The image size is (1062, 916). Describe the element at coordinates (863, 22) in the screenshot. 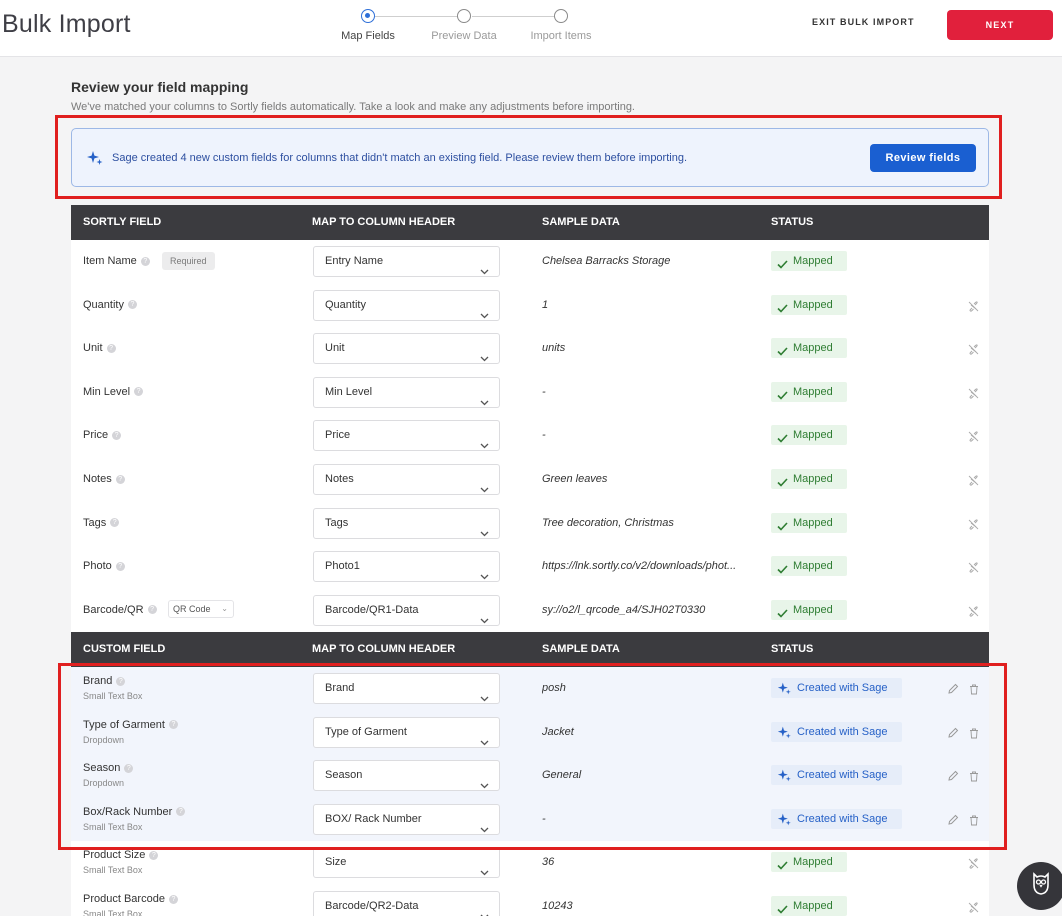

I see `exit-bulk-import-button: EXIT BULK IMPORT` at that location.